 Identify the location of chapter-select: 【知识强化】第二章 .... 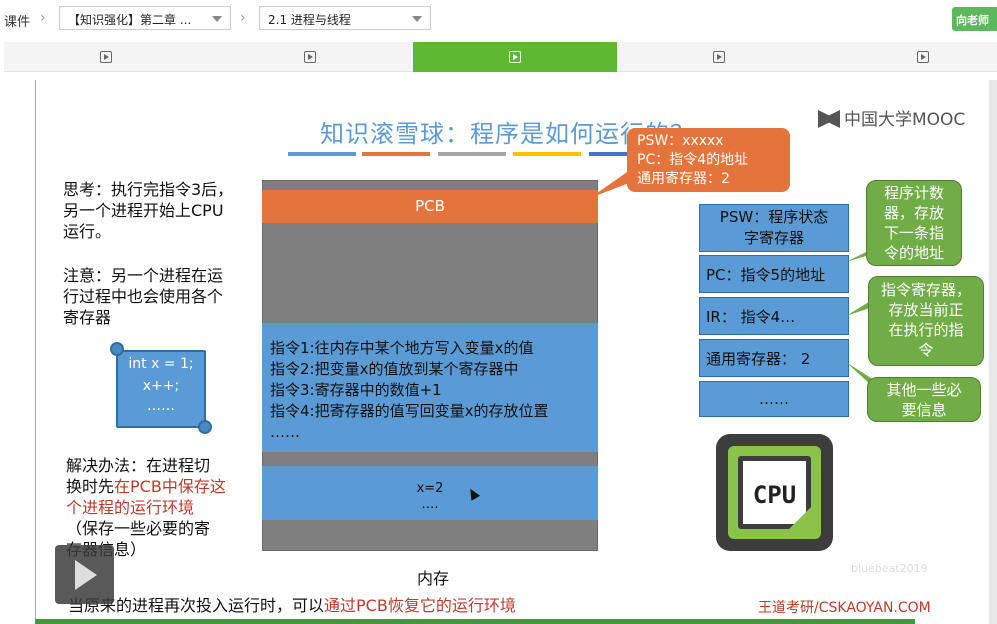
(145, 18).